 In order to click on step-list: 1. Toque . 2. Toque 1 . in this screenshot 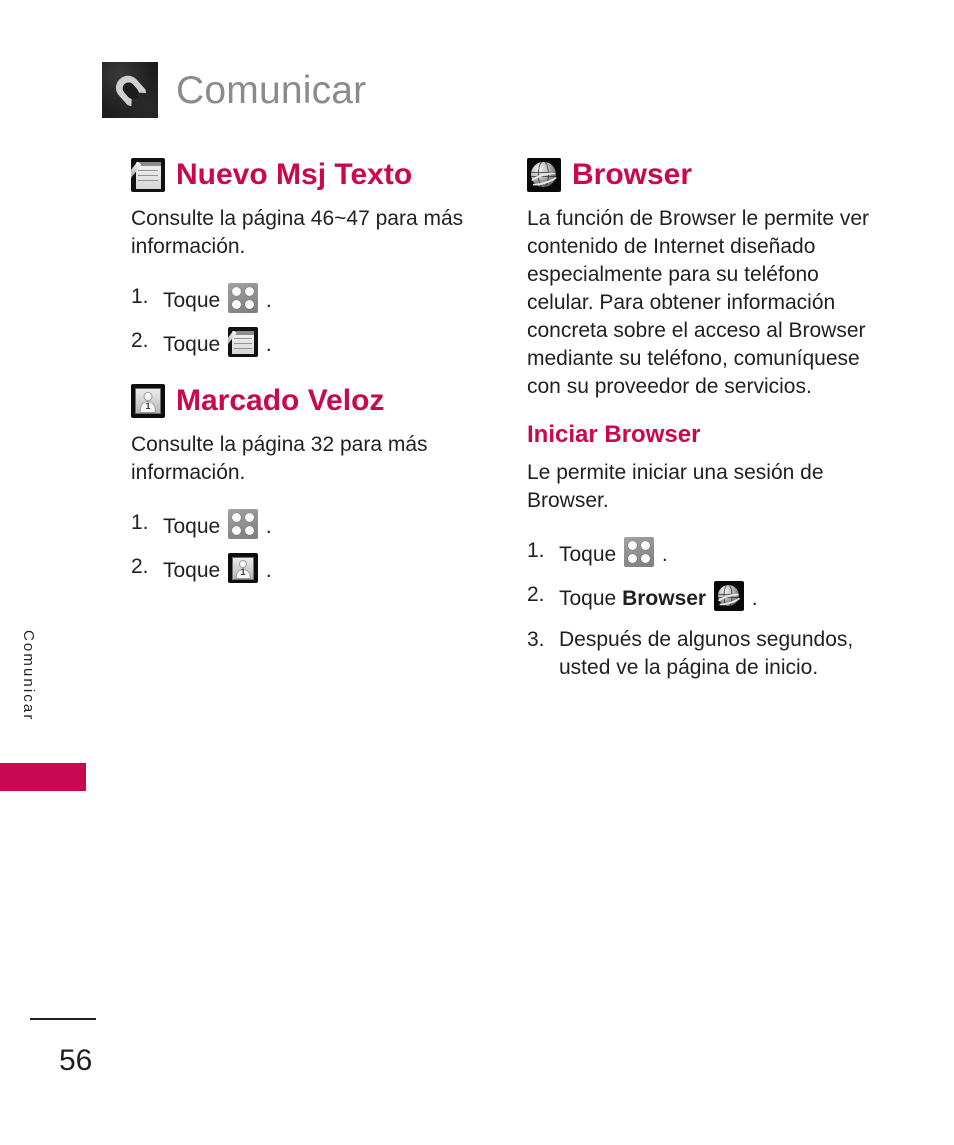, I will do `click(301, 547)`.